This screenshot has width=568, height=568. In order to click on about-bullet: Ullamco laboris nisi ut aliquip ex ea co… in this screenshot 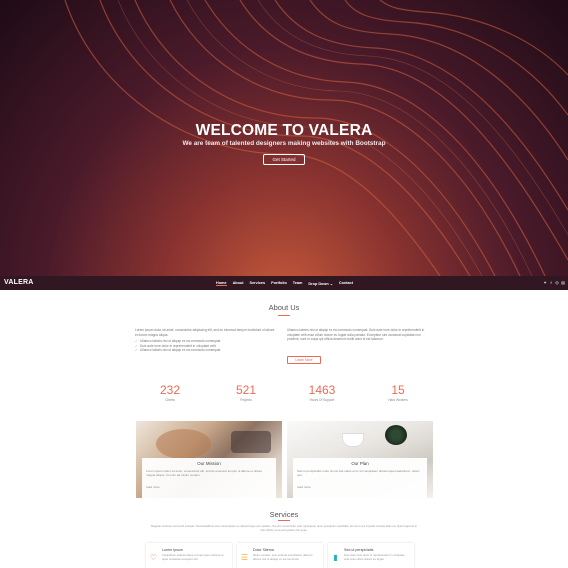, I will do `click(205, 350)`.